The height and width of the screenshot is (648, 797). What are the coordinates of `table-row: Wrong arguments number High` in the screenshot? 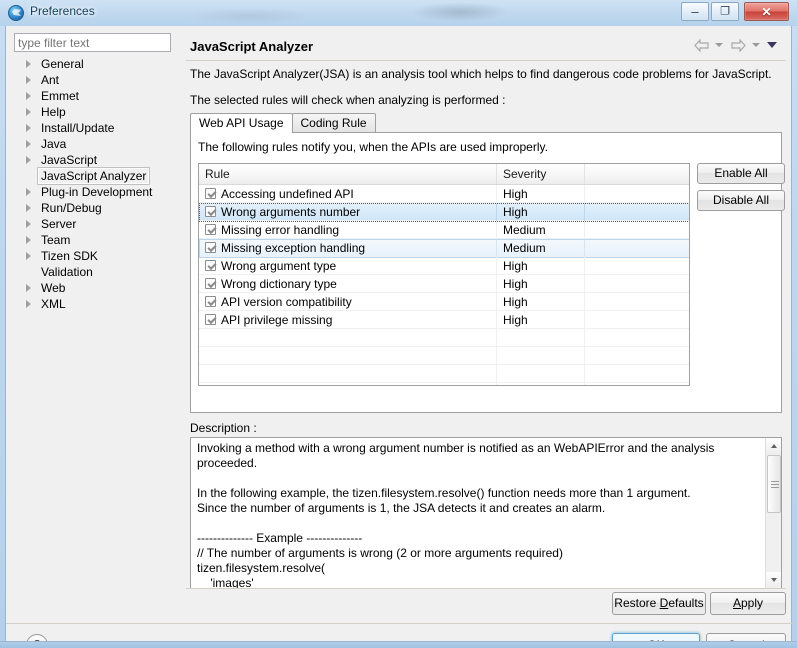 It's located at (444, 212).